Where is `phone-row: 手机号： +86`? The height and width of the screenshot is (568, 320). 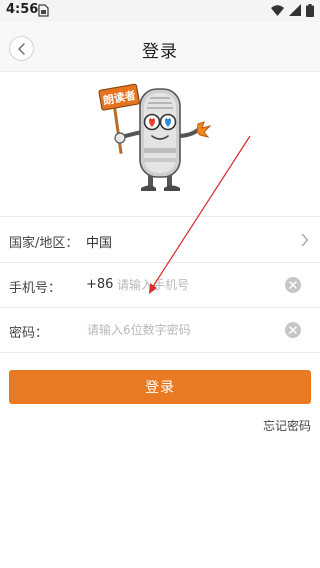
phone-row: 手机号： +86 is located at coordinates (160, 285).